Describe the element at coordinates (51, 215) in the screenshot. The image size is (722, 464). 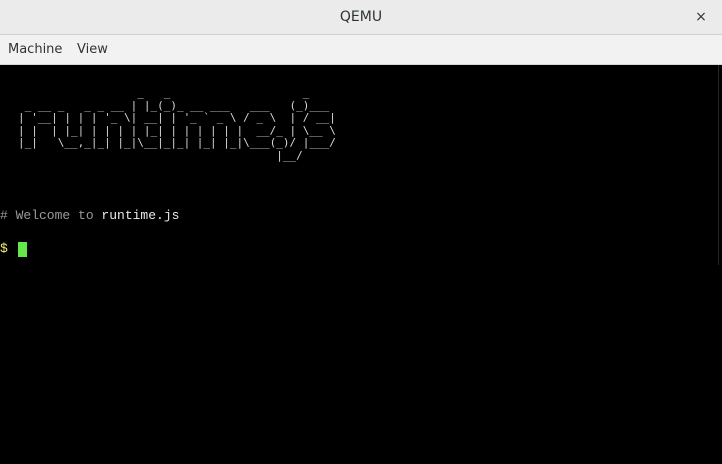
I see `welcome-prefix: # Welcome to` at that location.